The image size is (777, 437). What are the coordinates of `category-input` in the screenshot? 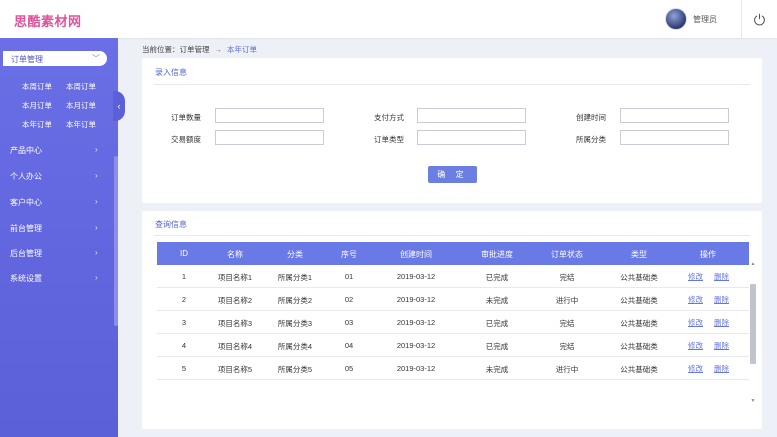 It's located at (674, 137).